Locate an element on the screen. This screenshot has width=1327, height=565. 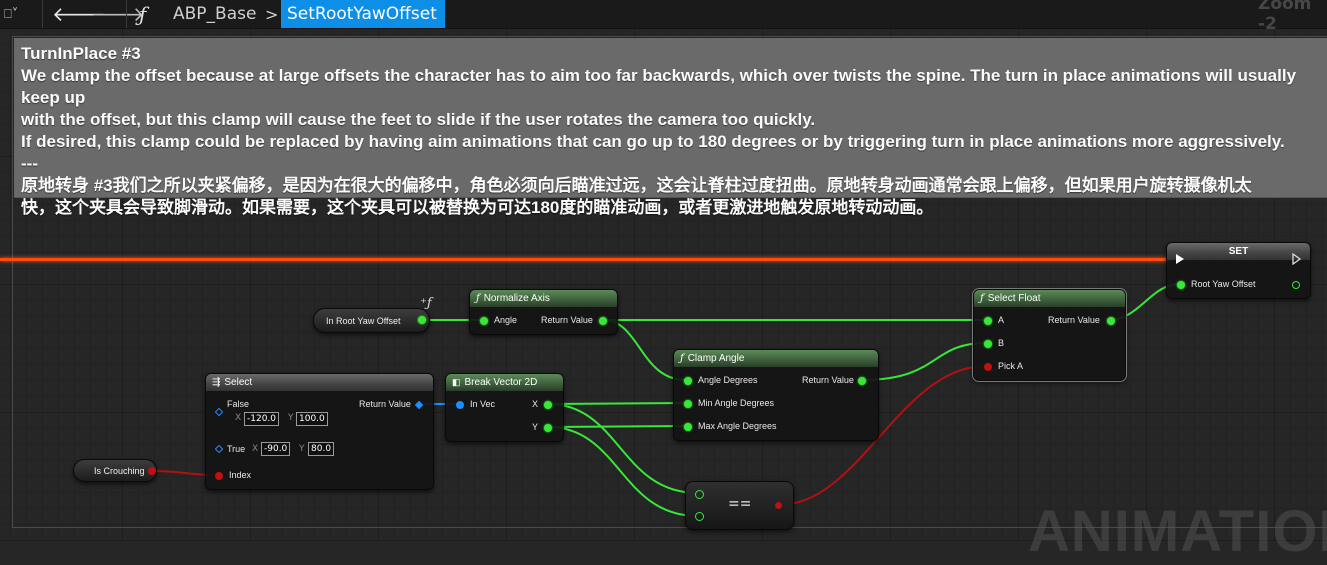
select-true-y-field: 80.0 is located at coordinates (321, 449).